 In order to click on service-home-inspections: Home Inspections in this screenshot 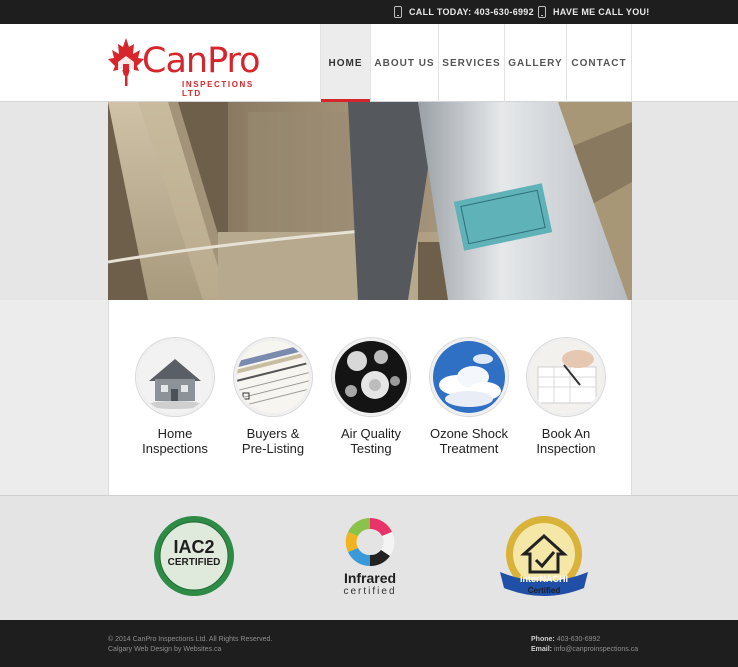, I will do `click(175, 397)`.